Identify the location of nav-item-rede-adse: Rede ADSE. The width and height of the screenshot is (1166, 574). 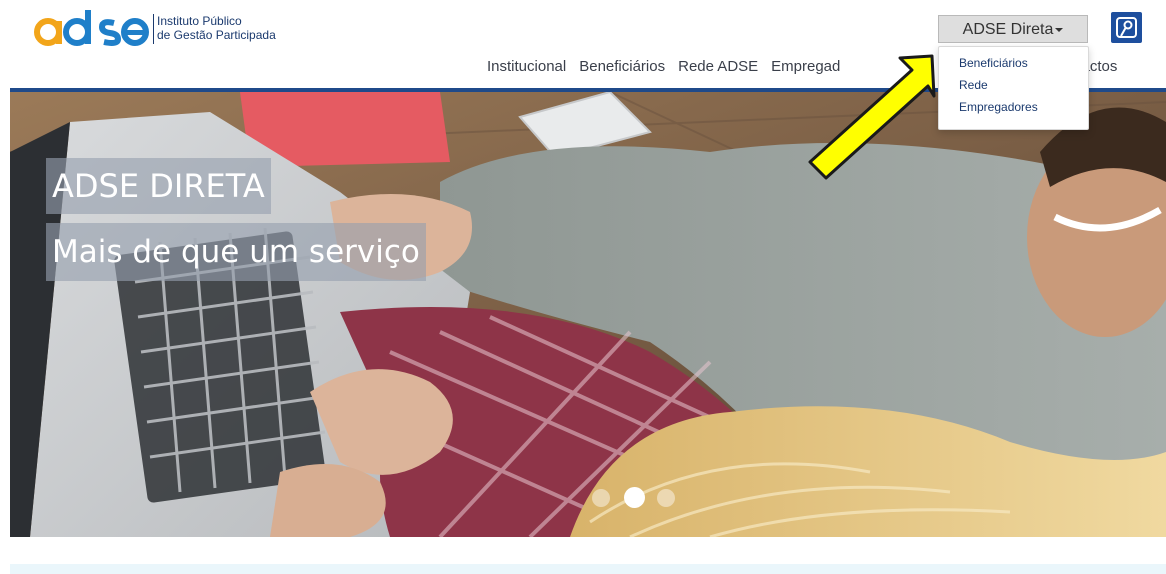
(718, 68).